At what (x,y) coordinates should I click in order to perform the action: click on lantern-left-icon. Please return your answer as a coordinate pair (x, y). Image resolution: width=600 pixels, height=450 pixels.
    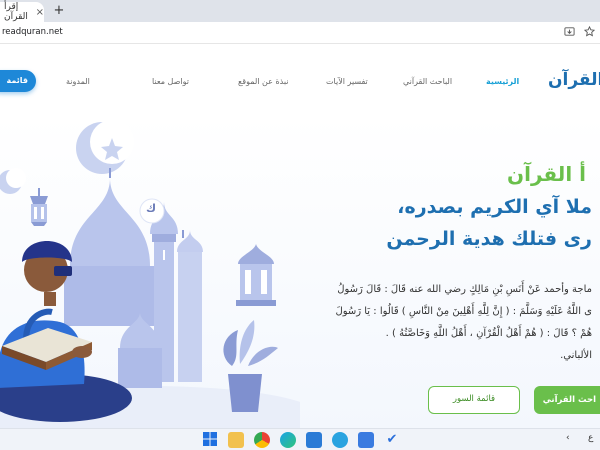
    Looking at the image, I should click on (39, 207).